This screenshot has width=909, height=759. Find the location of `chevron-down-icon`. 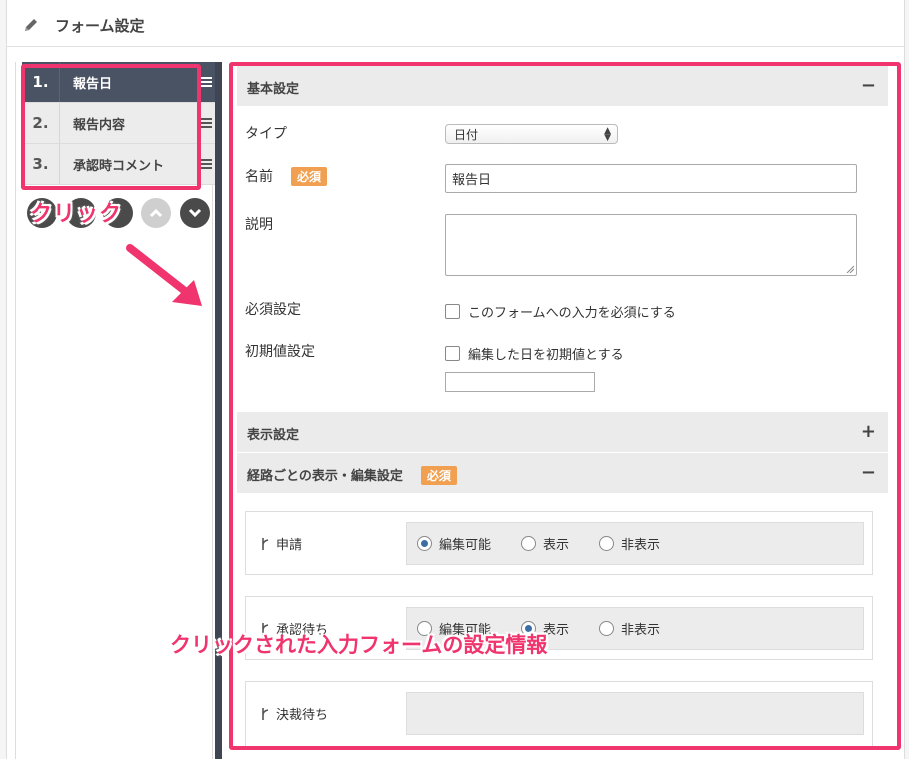

chevron-down-icon is located at coordinates (195, 213).